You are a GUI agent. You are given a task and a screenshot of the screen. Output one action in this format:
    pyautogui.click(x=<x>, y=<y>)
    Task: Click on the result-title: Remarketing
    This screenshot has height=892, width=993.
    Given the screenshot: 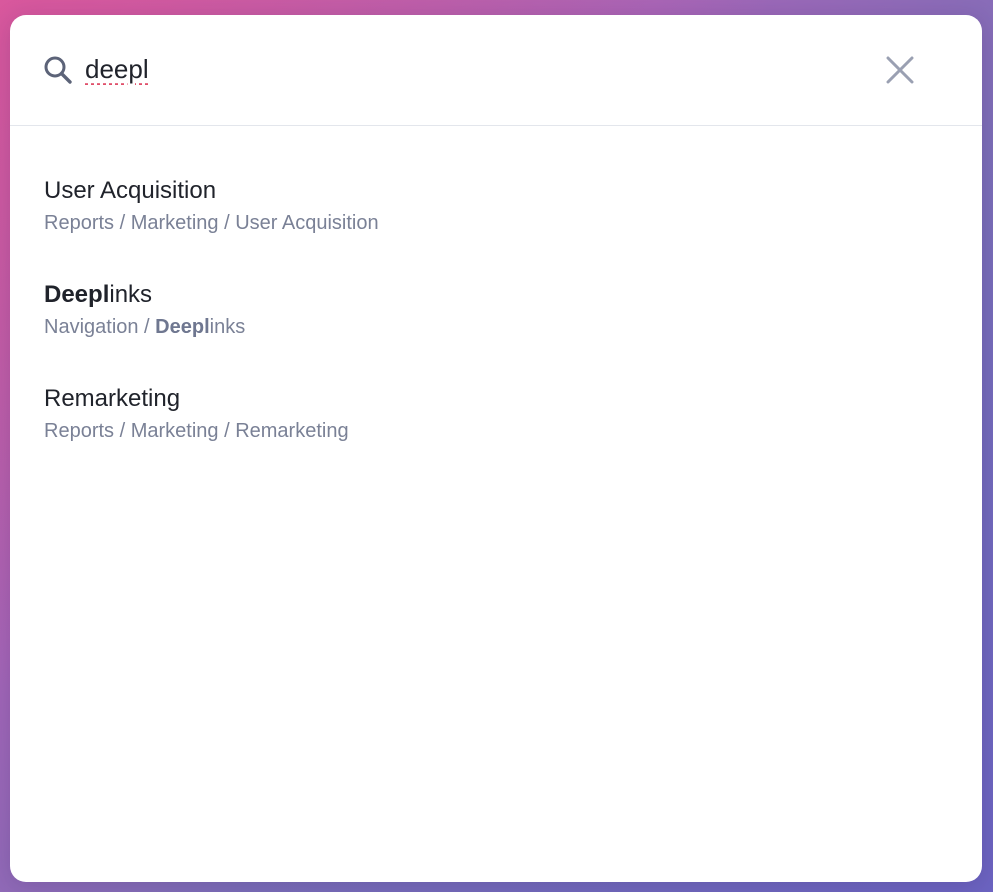 What is the action you would take?
    pyautogui.click(x=112, y=399)
    